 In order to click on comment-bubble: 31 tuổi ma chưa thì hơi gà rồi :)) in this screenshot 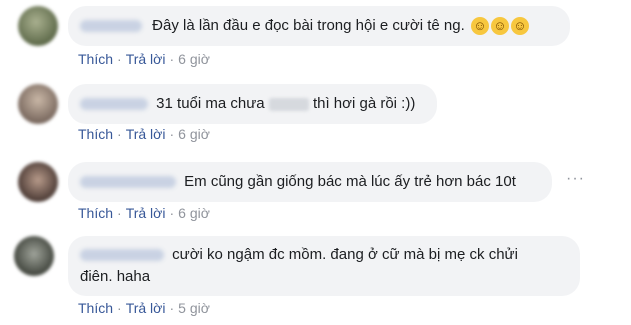, I will do `click(252, 104)`.